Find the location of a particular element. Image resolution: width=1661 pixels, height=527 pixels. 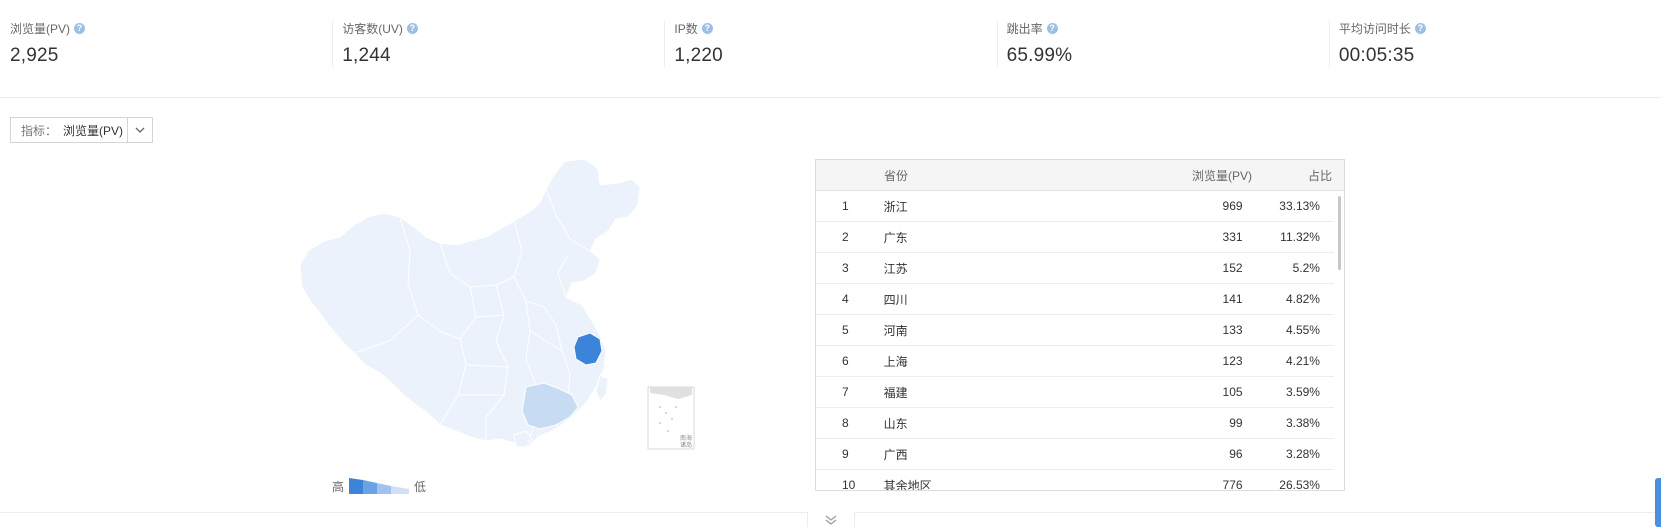

row-rank: 5 is located at coordinates (845, 330).